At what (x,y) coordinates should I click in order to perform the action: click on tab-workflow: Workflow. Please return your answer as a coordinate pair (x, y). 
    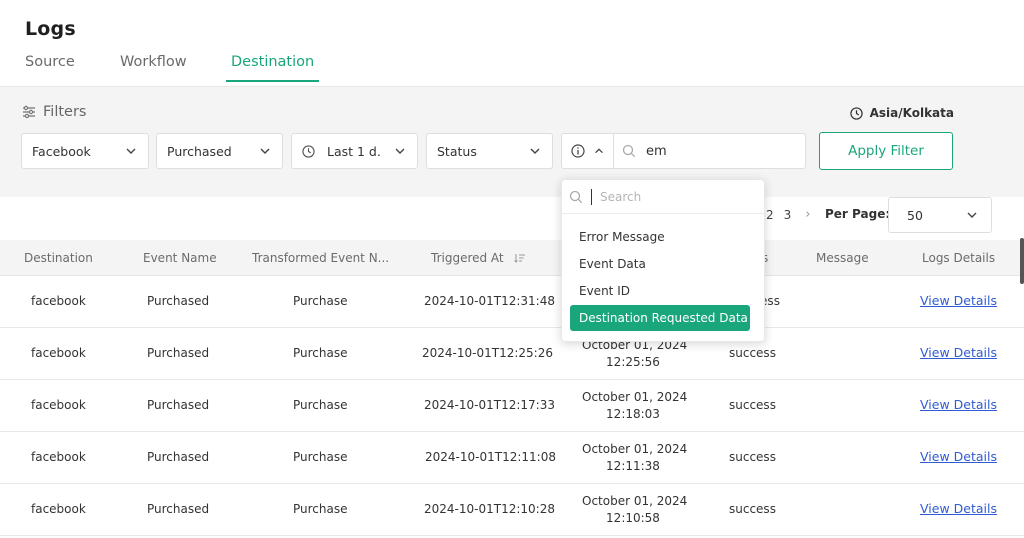
    Looking at the image, I should click on (153, 67).